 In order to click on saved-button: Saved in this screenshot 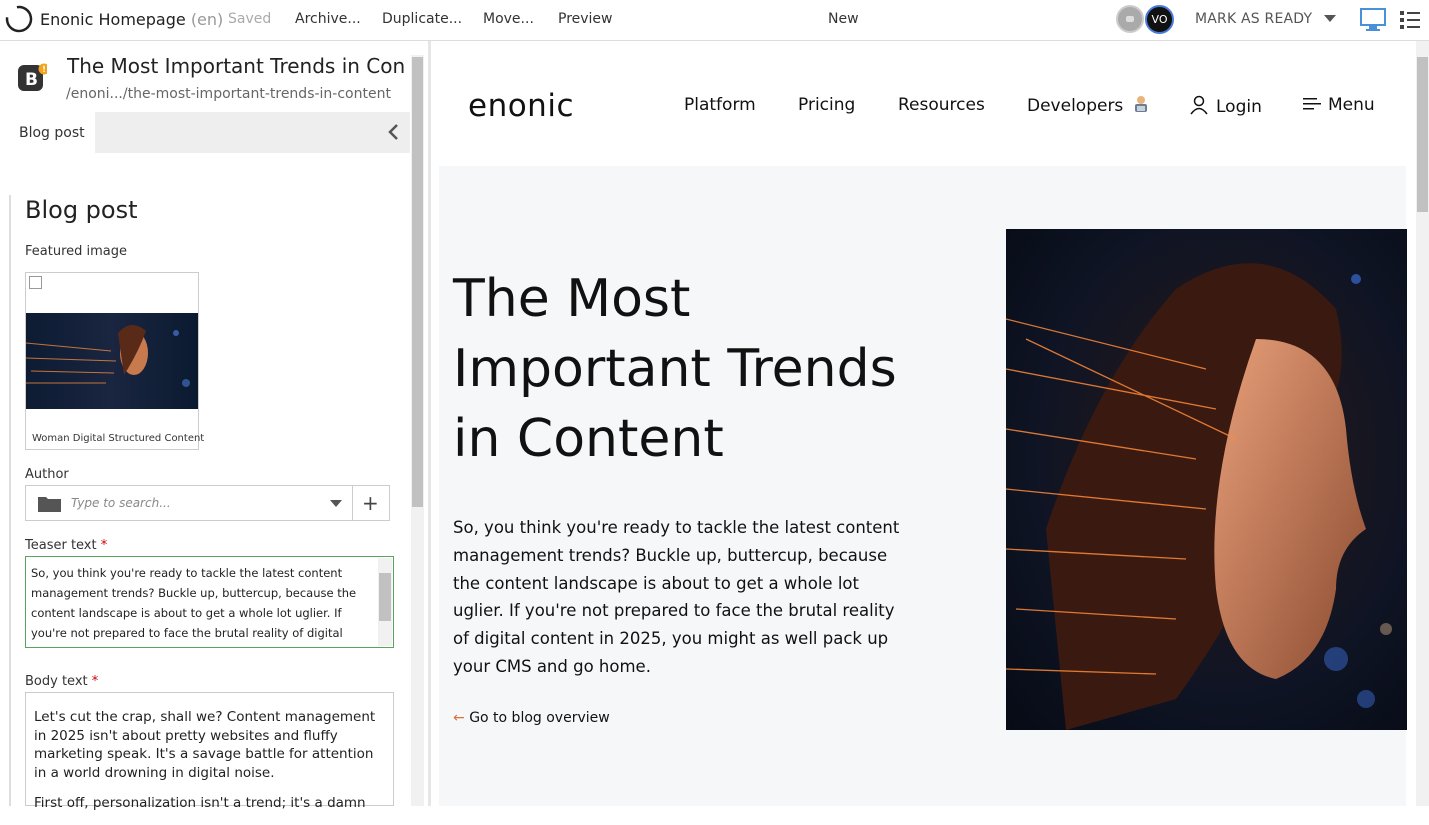, I will do `click(249, 19)`.